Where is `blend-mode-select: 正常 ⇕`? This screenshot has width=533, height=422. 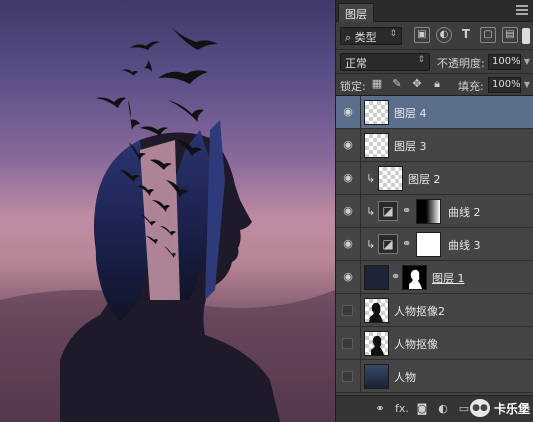
blend-mode-select: 正常 ⇕ is located at coordinates (385, 62).